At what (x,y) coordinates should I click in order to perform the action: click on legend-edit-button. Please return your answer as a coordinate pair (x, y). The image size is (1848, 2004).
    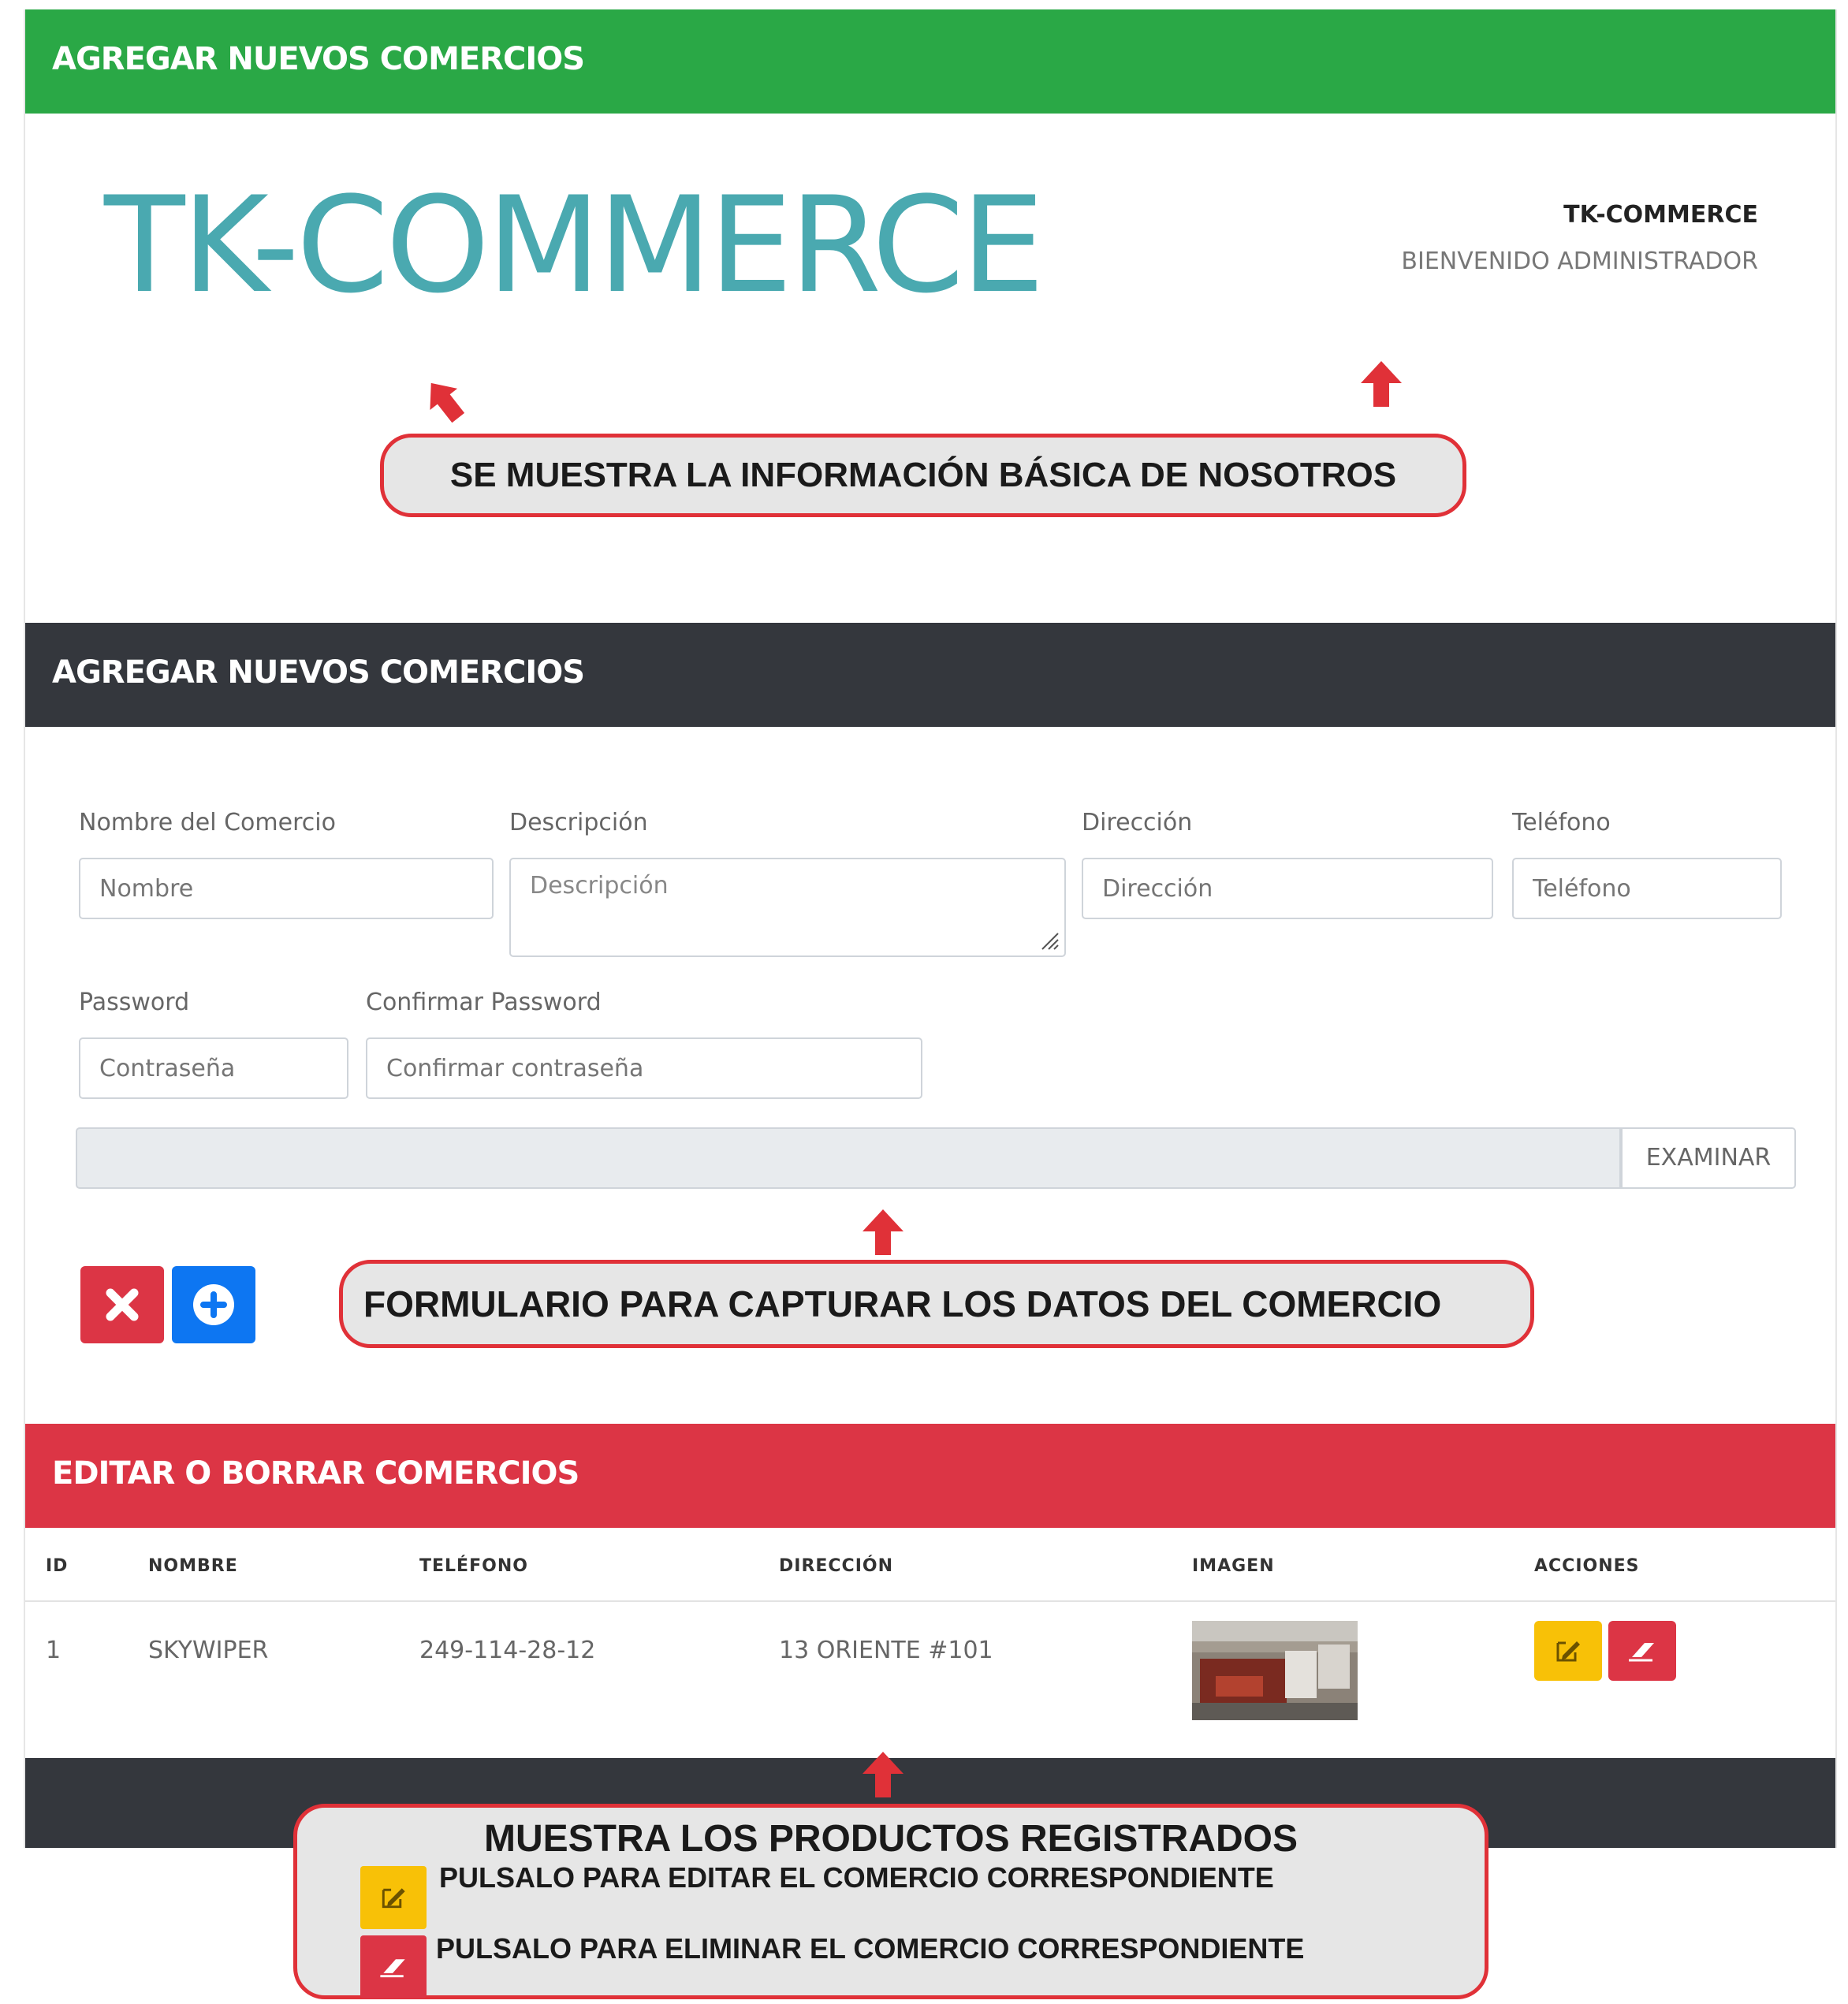
    Looking at the image, I should click on (393, 1897).